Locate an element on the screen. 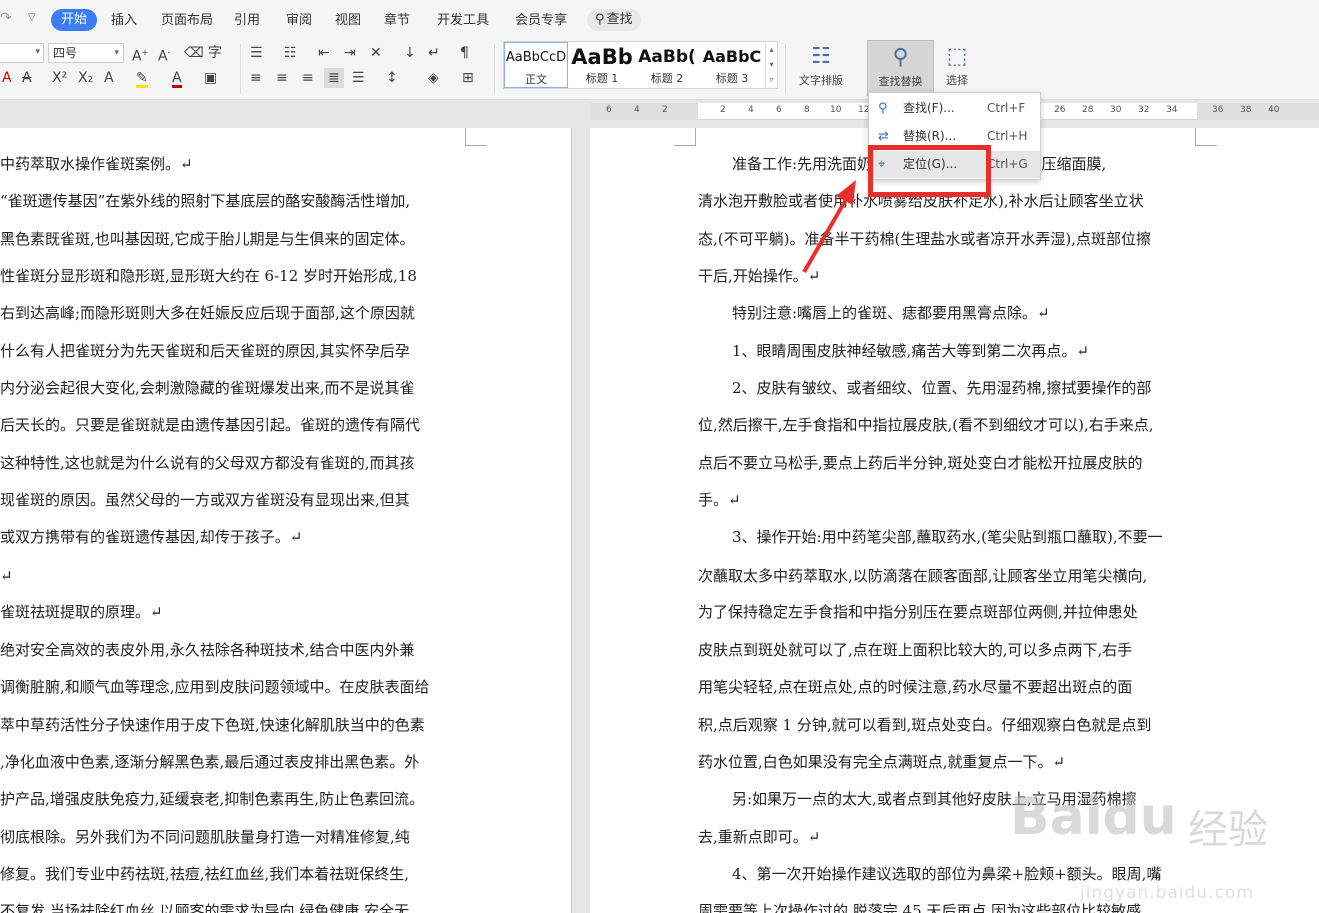 Image resolution: width=1319 pixels, height=913 pixels. text-layout-button: ☷ 文字排版 is located at coordinates (821, 68).